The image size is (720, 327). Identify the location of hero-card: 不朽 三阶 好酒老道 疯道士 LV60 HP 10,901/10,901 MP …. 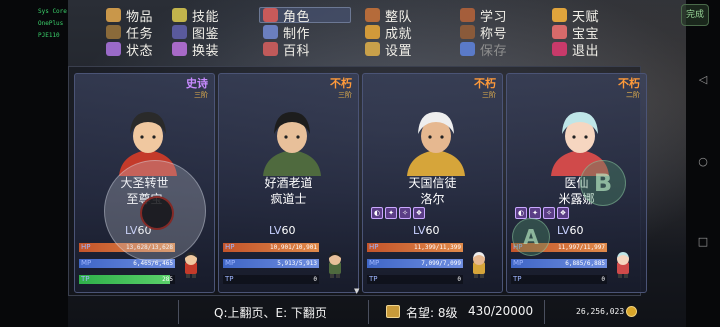
(288, 183).